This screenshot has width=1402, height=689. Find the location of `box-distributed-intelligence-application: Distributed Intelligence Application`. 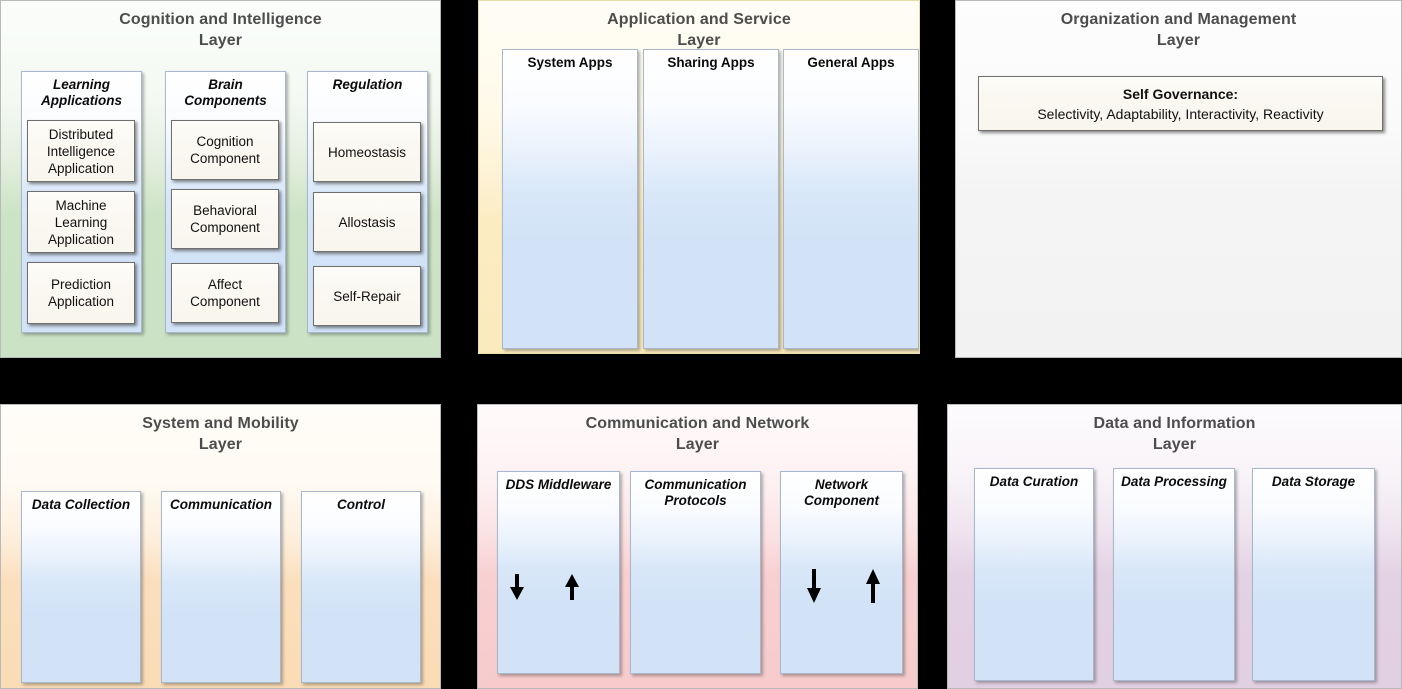

box-distributed-intelligence-application: Distributed Intelligence Application is located at coordinates (81, 151).